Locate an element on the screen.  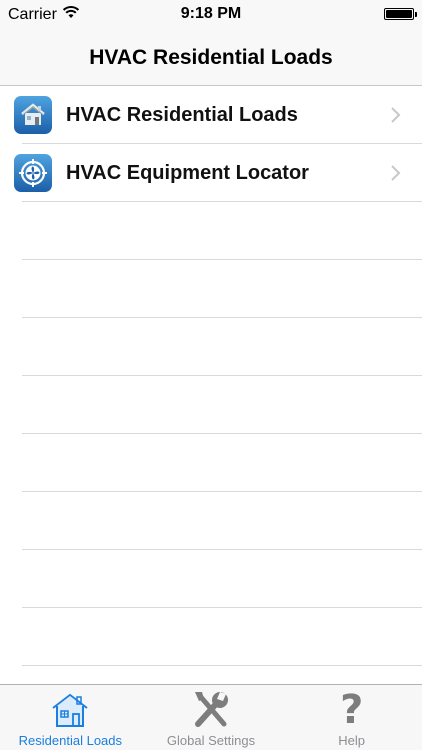
tab-label: Help is located at coordinates (352, 740).